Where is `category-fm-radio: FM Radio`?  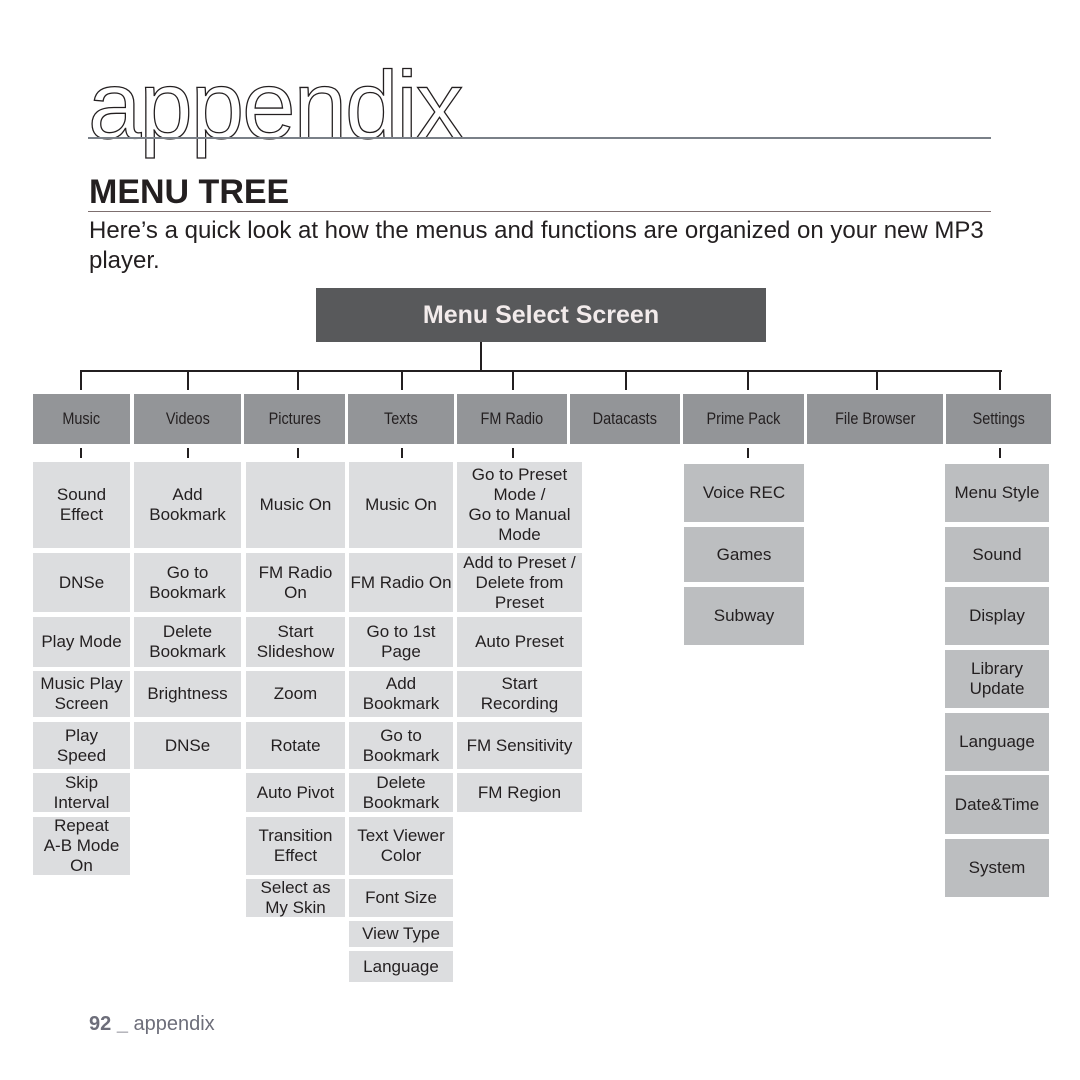
category-fm-radio: FM Radio is located at coordinates (512, 419).